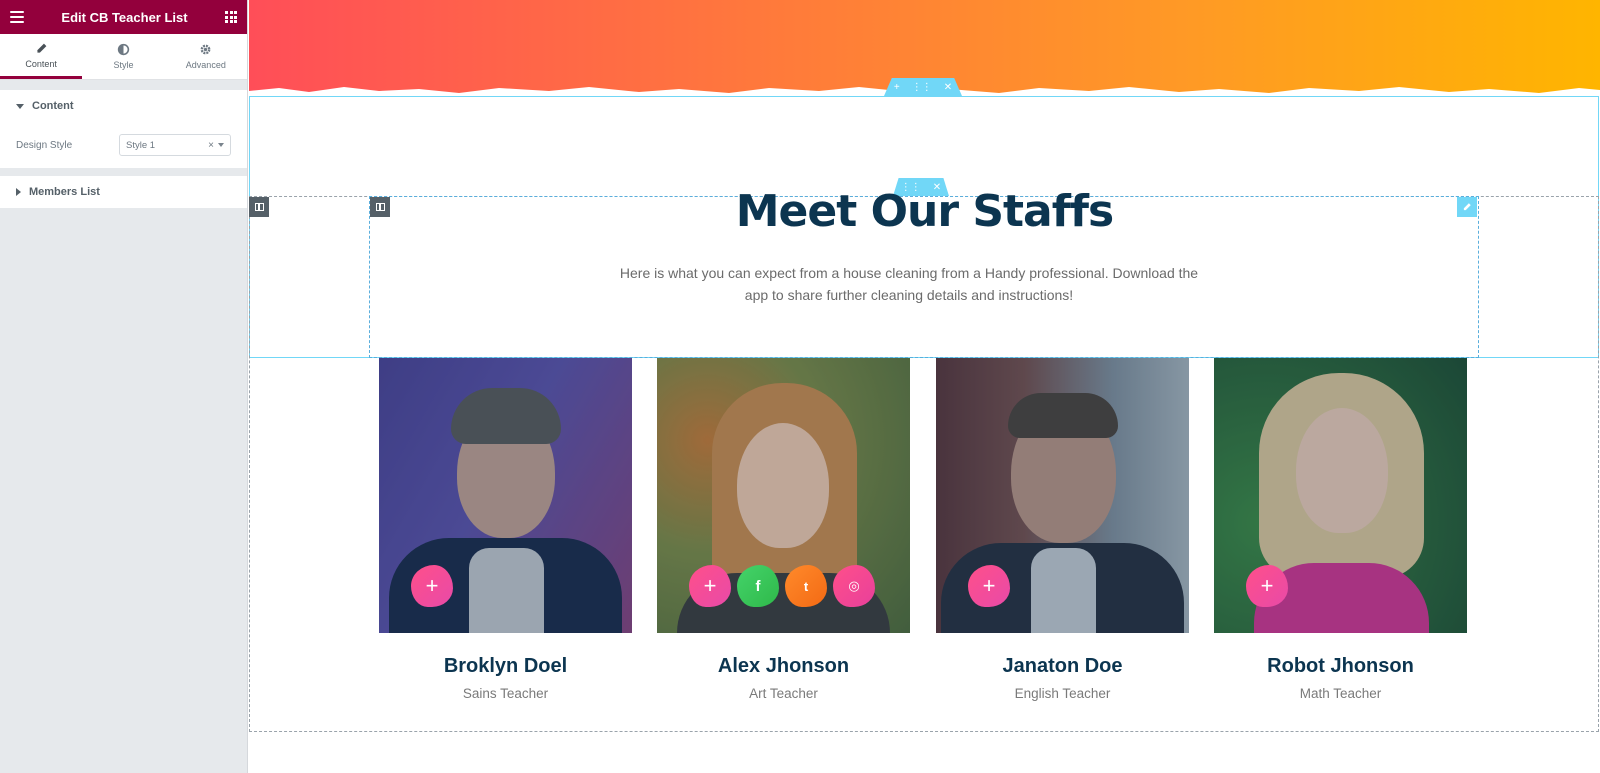 This screenshot has height=773, width=1600. Describe the element at coordinates (175, 145) in the screenshot. I see `design-style-select: Style 1 ×` at that location.